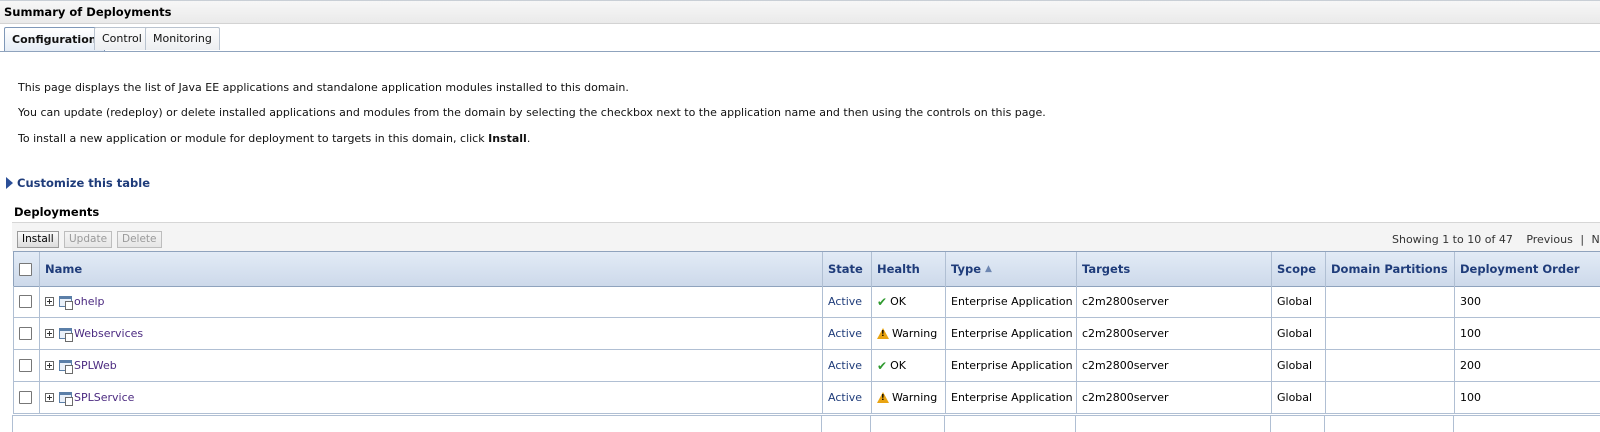 This screenshot has height=432, width=1600. Describe the element at coordinates (108, 333) in the screenshot. I see `application-name-link: Webservices` at that location.